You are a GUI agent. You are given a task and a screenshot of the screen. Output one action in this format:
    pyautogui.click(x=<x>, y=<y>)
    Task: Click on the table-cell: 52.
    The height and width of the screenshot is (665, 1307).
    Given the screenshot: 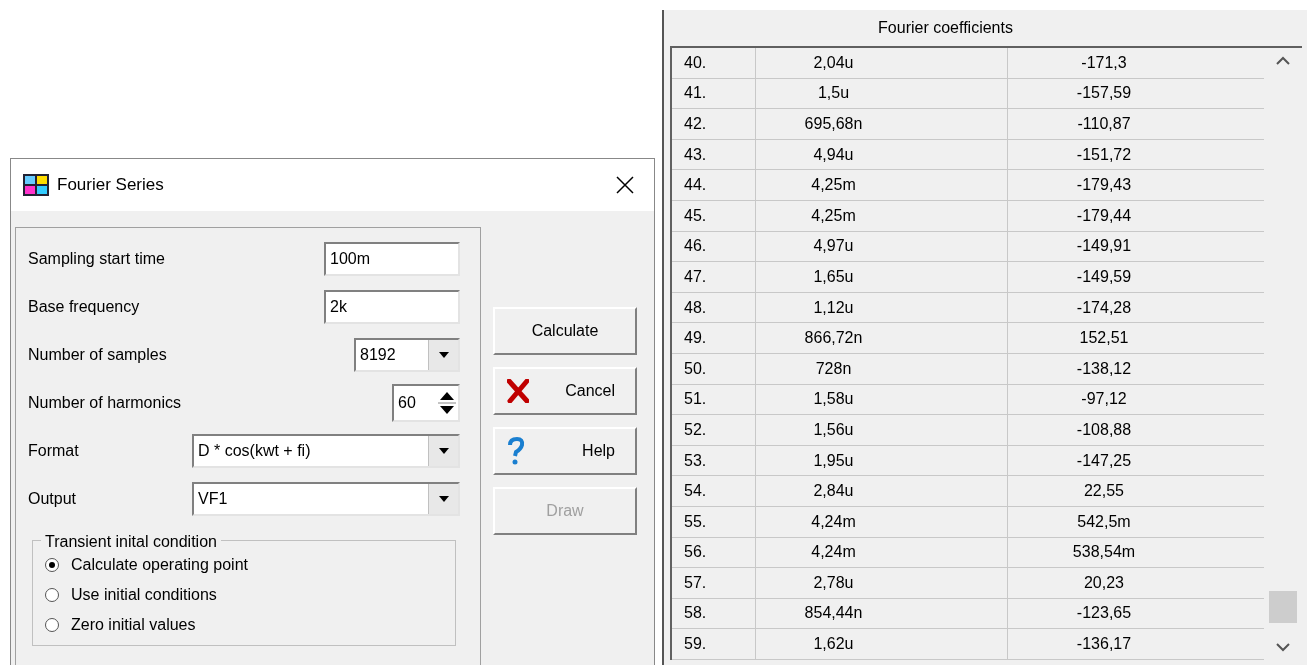 What is the action you would take?
    pyautogui.click(x=714, y=430)
    